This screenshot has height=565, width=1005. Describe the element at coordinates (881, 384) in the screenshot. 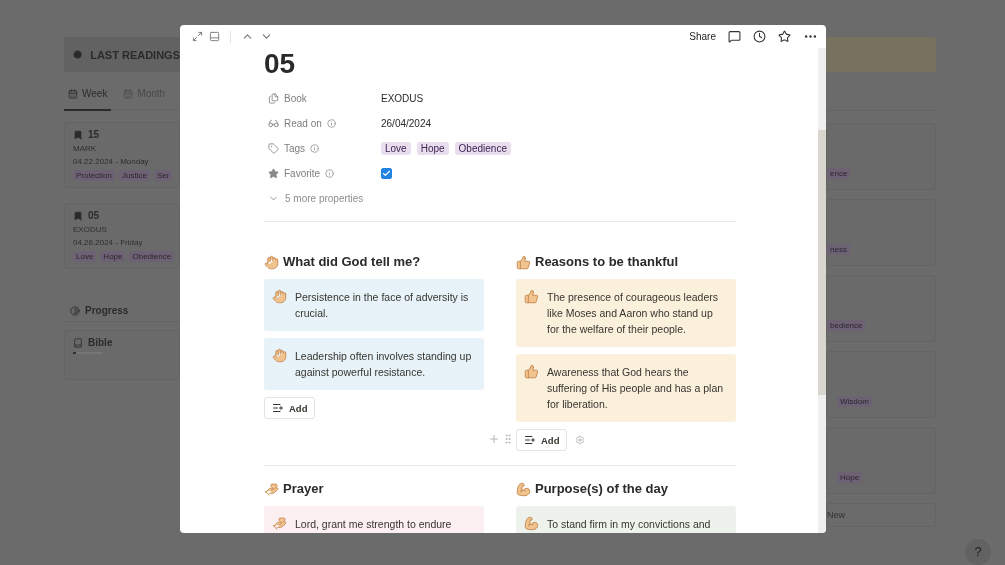

I see `reading-card: Wisdom` at that location.